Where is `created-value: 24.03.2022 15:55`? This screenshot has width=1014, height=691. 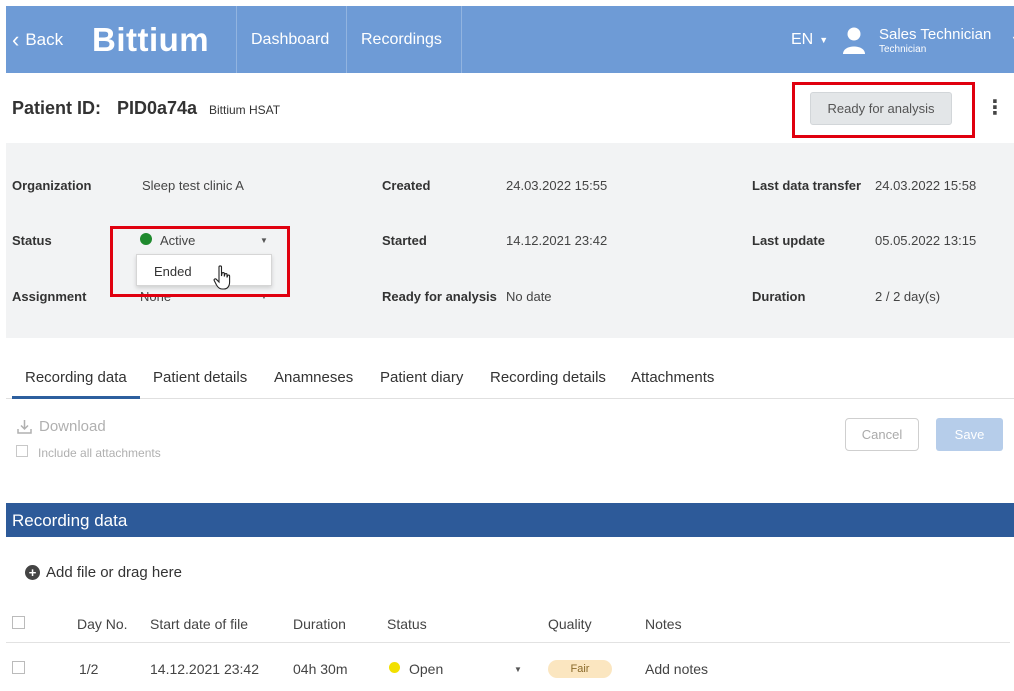 created-value: 24.03.2022 15:55 is located at coordinates (557, 185).